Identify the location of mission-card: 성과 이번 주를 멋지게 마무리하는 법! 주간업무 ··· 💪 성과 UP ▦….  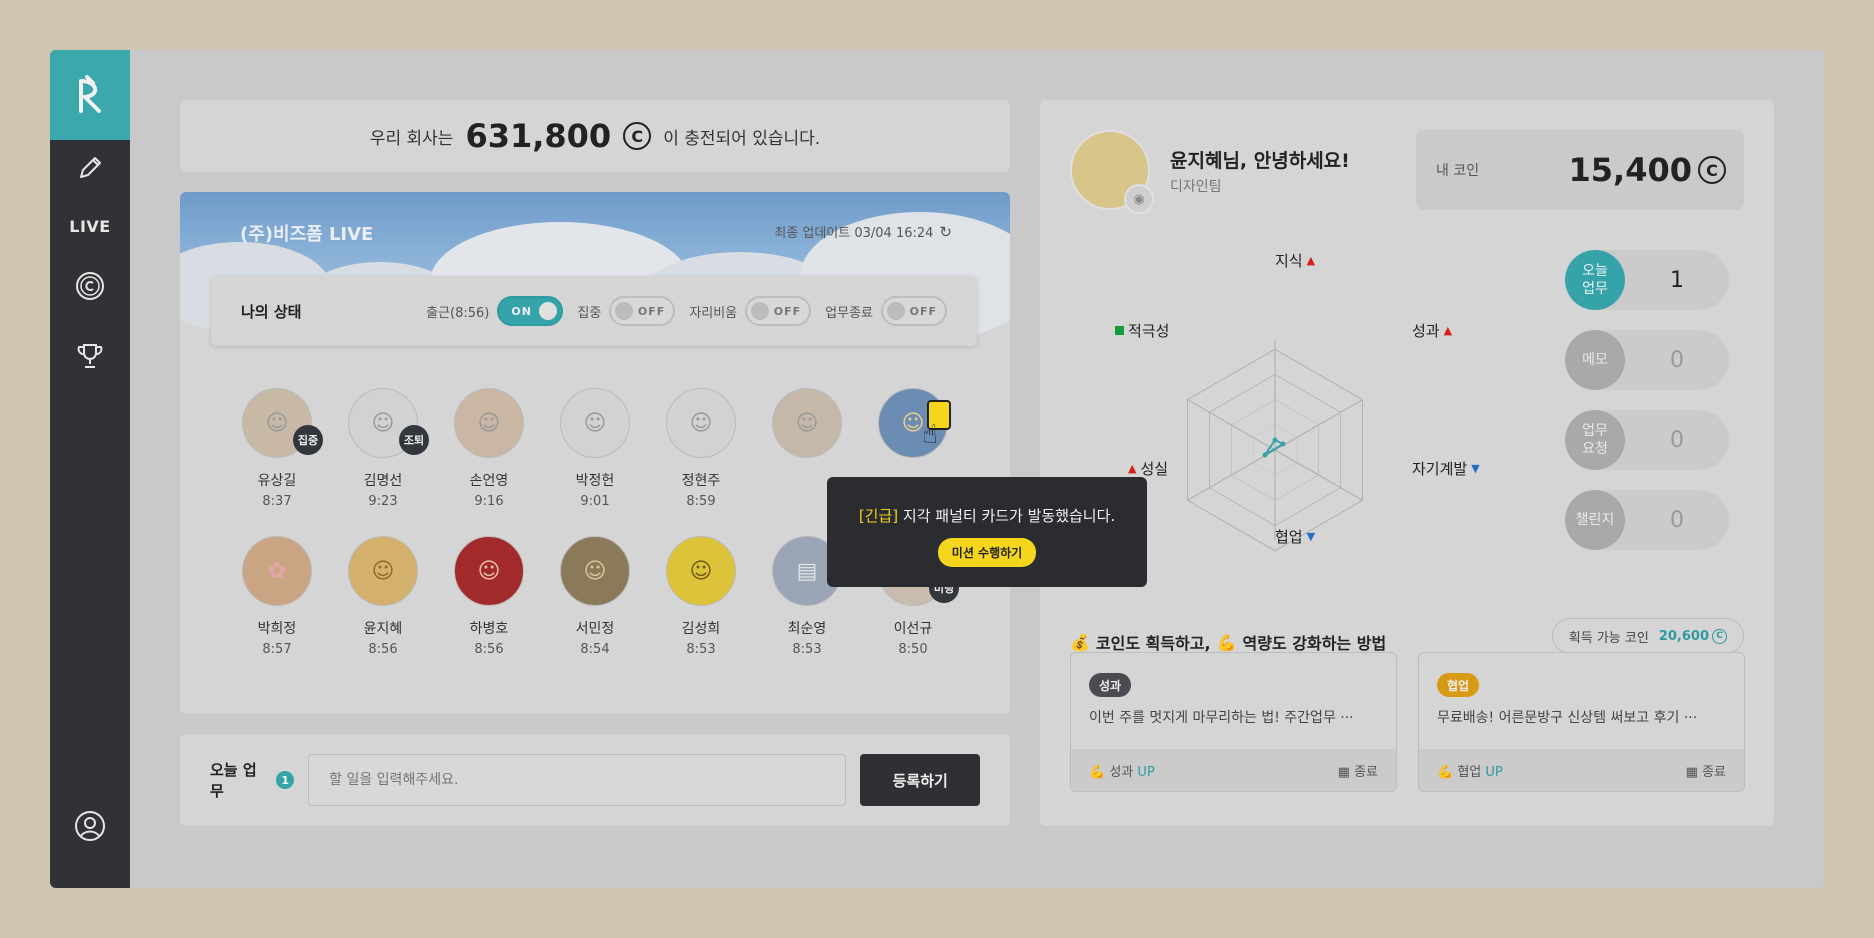
(1233, 722).